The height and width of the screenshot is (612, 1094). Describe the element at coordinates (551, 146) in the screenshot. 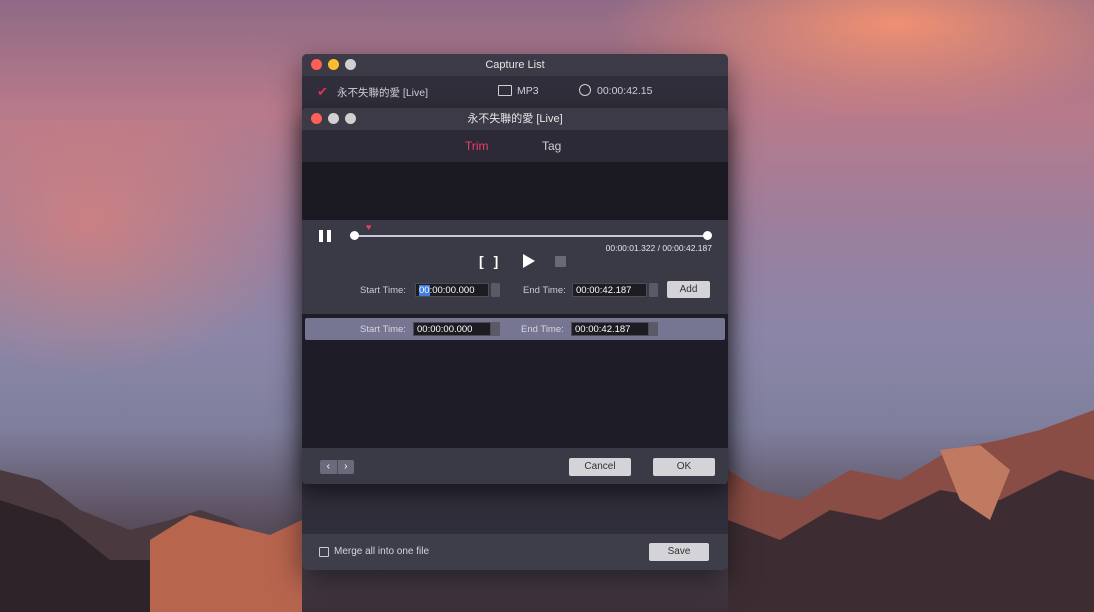

I see `tab-tag: Tag` at that location.